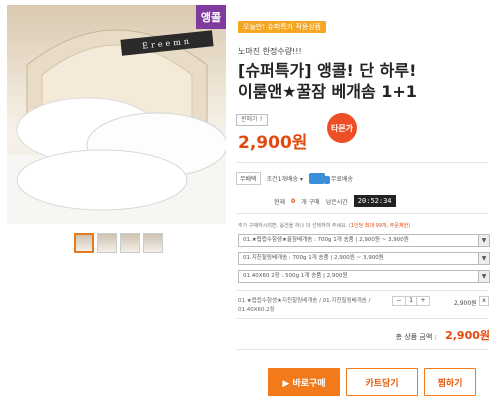 The height and width of the screenshot is (409, 500). I want to click on purchase-count: 0, so click(293, 201).